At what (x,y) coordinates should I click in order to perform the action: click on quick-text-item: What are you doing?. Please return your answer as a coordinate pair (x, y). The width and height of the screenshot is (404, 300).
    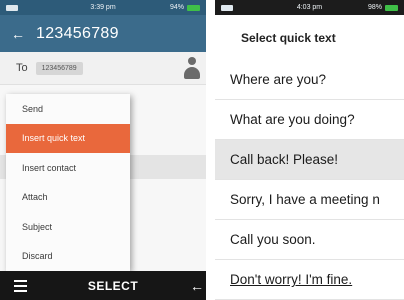
    Looking at the image, I should click on (309, 120).